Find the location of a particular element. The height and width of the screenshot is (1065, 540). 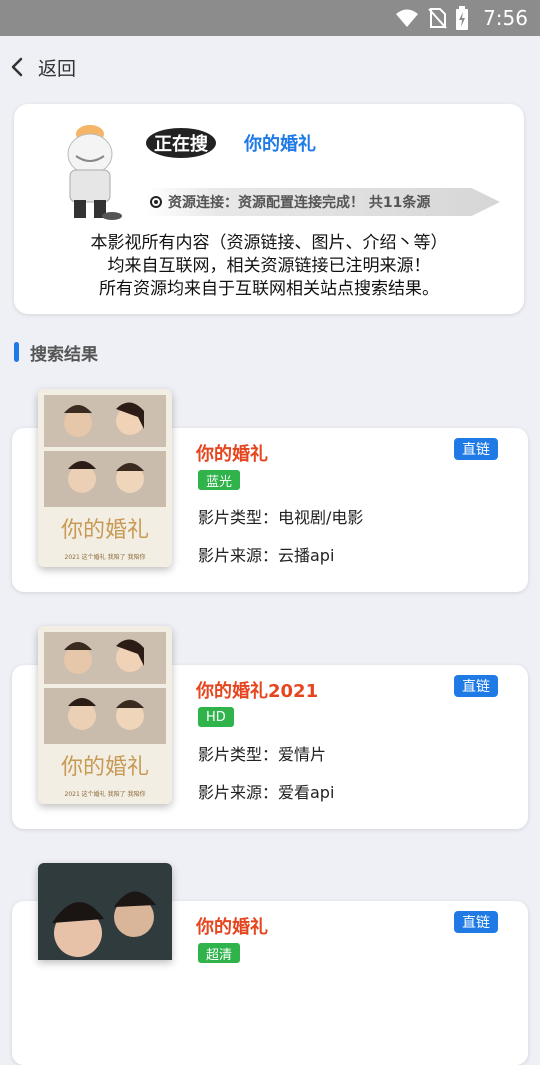

back-label: 返回 is located at coordinates (57, 68).